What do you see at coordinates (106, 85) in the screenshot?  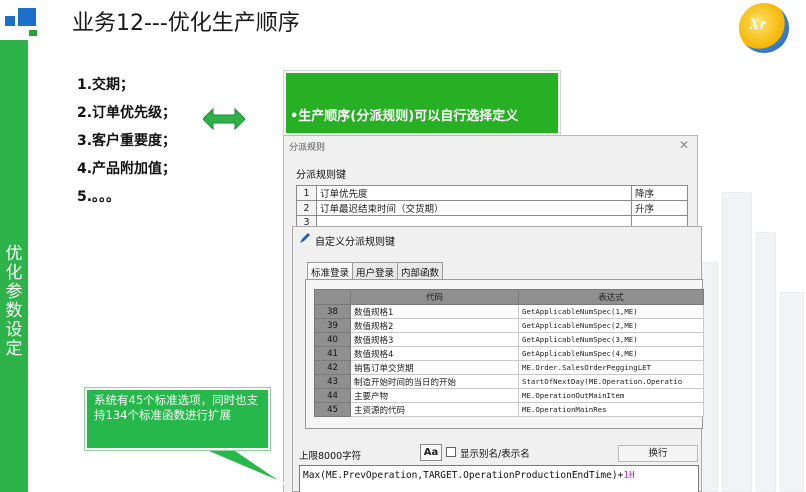 I see `list-item: 1.交期；` at bounding box center [106, 85].